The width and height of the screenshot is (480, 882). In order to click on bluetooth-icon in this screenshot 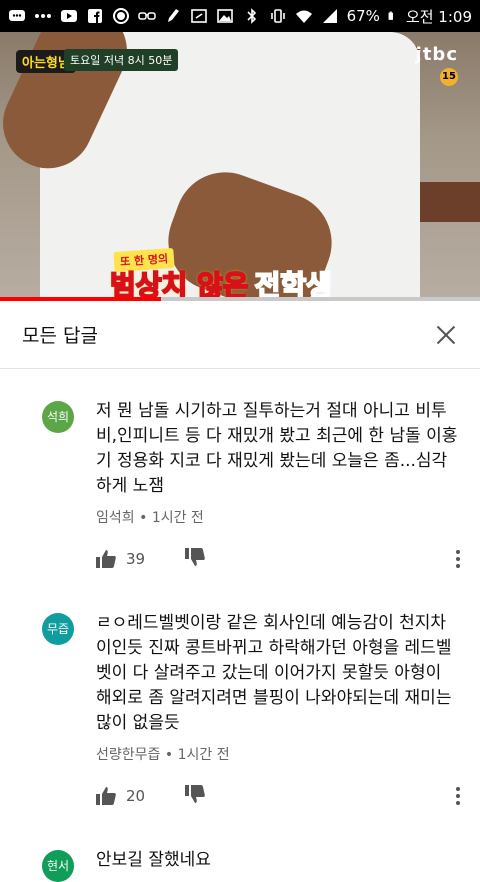, I will do `click(251, 16)`.